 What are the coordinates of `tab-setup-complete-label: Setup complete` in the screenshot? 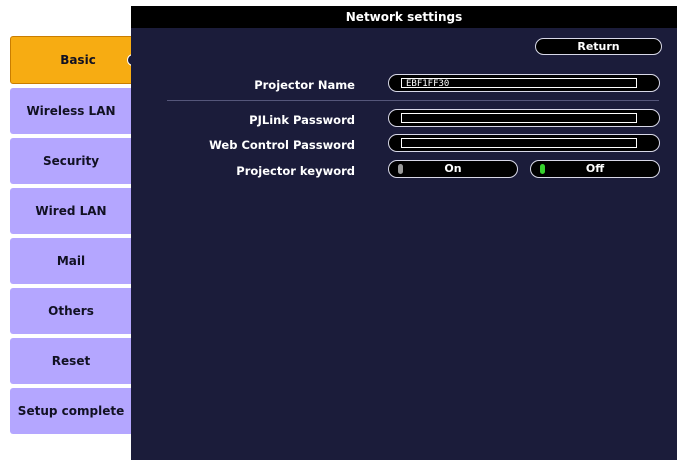 It's located at (71, 411).